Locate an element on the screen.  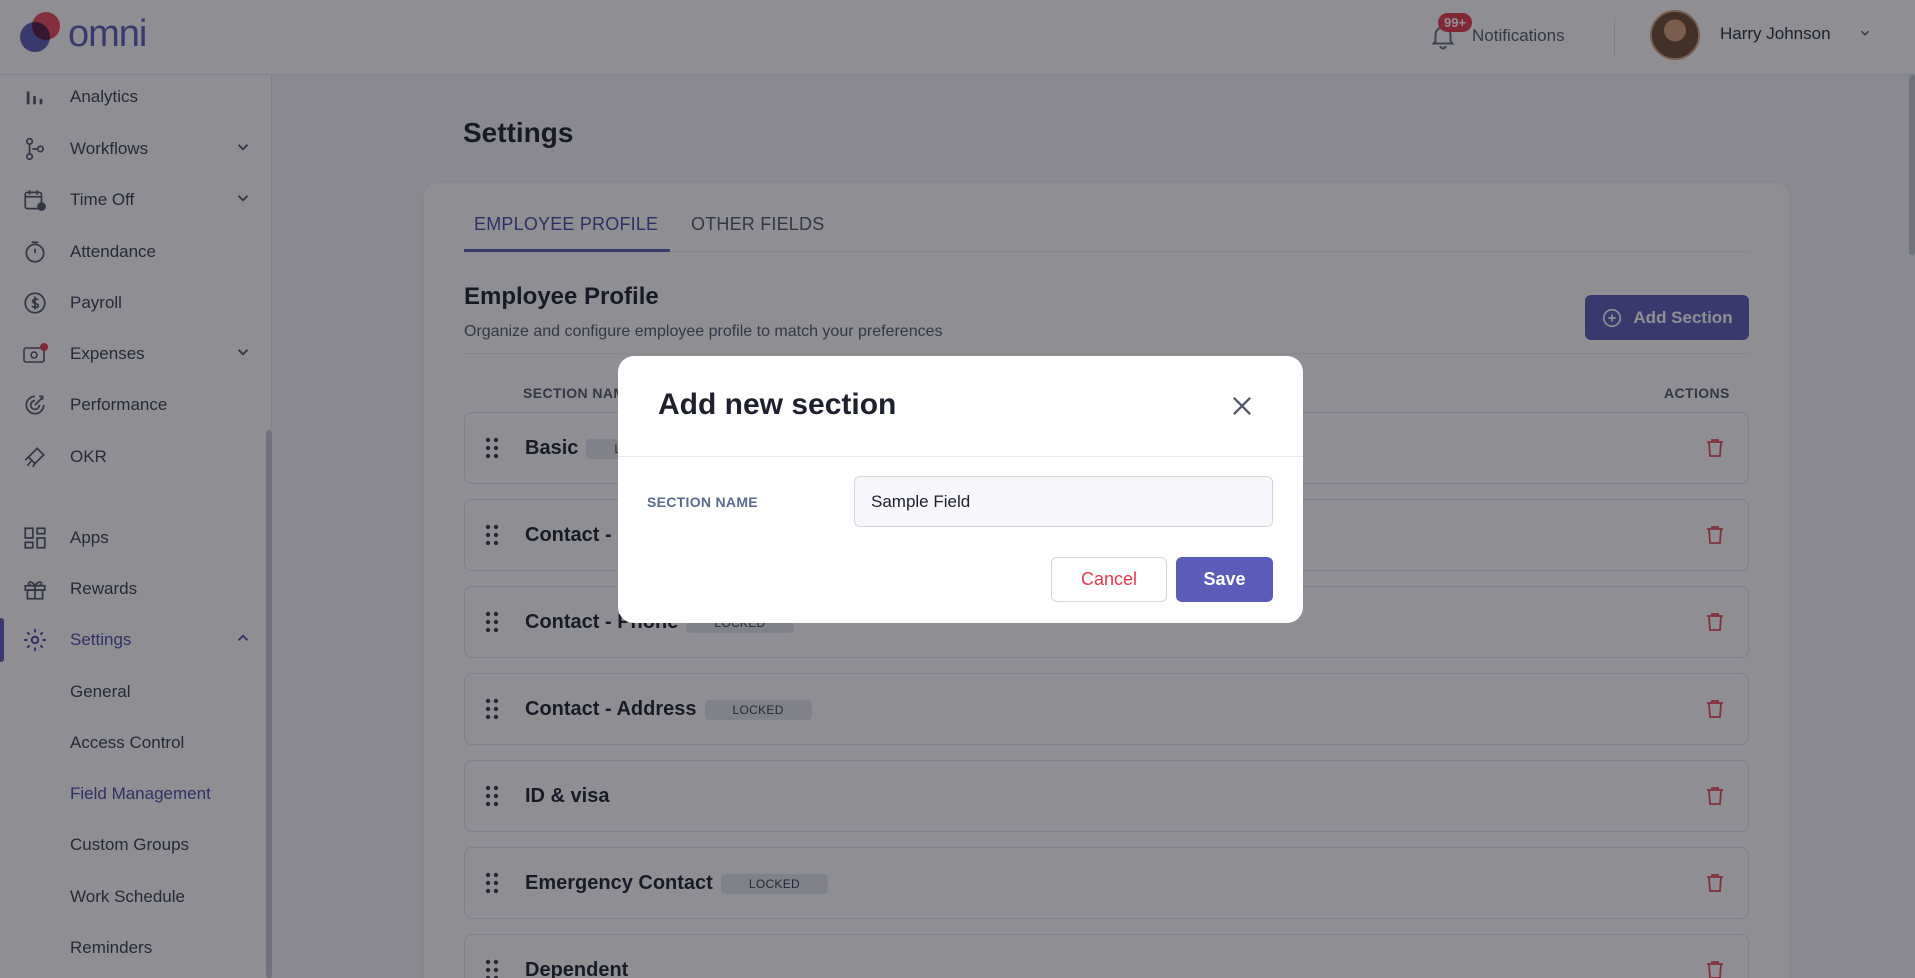
save-button: Save is located at coordinates (1224, 579).